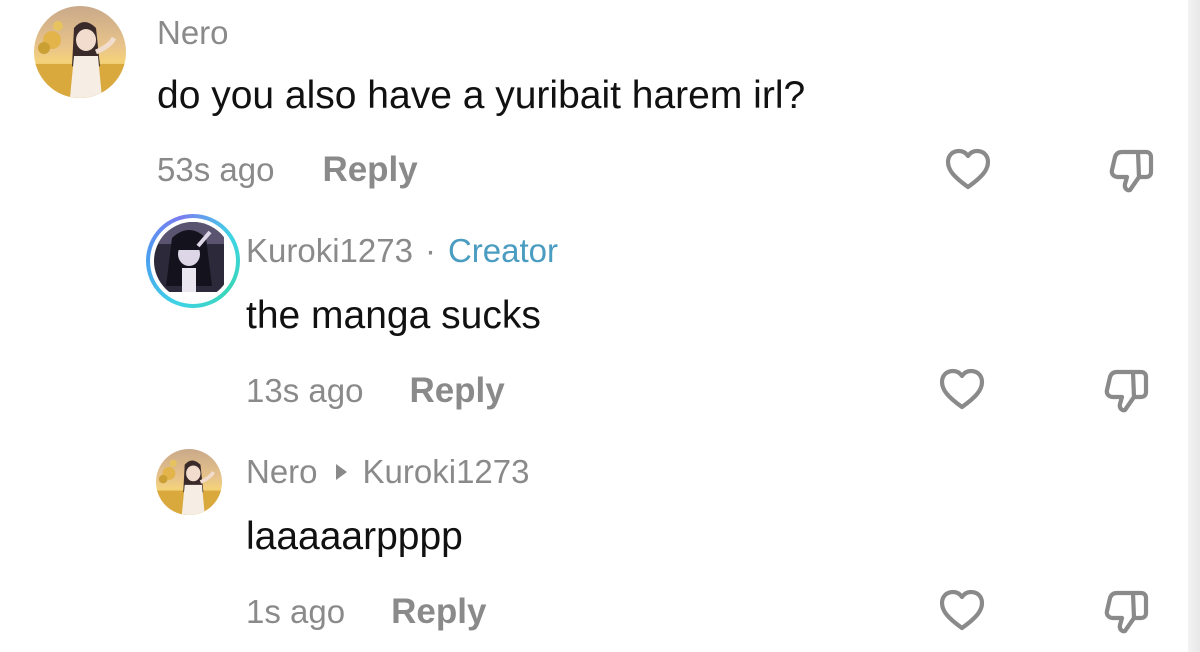 The image size is (1200, 652). I want to click on comment-username: Kuroki1273 · Creator, so click(402, 251).